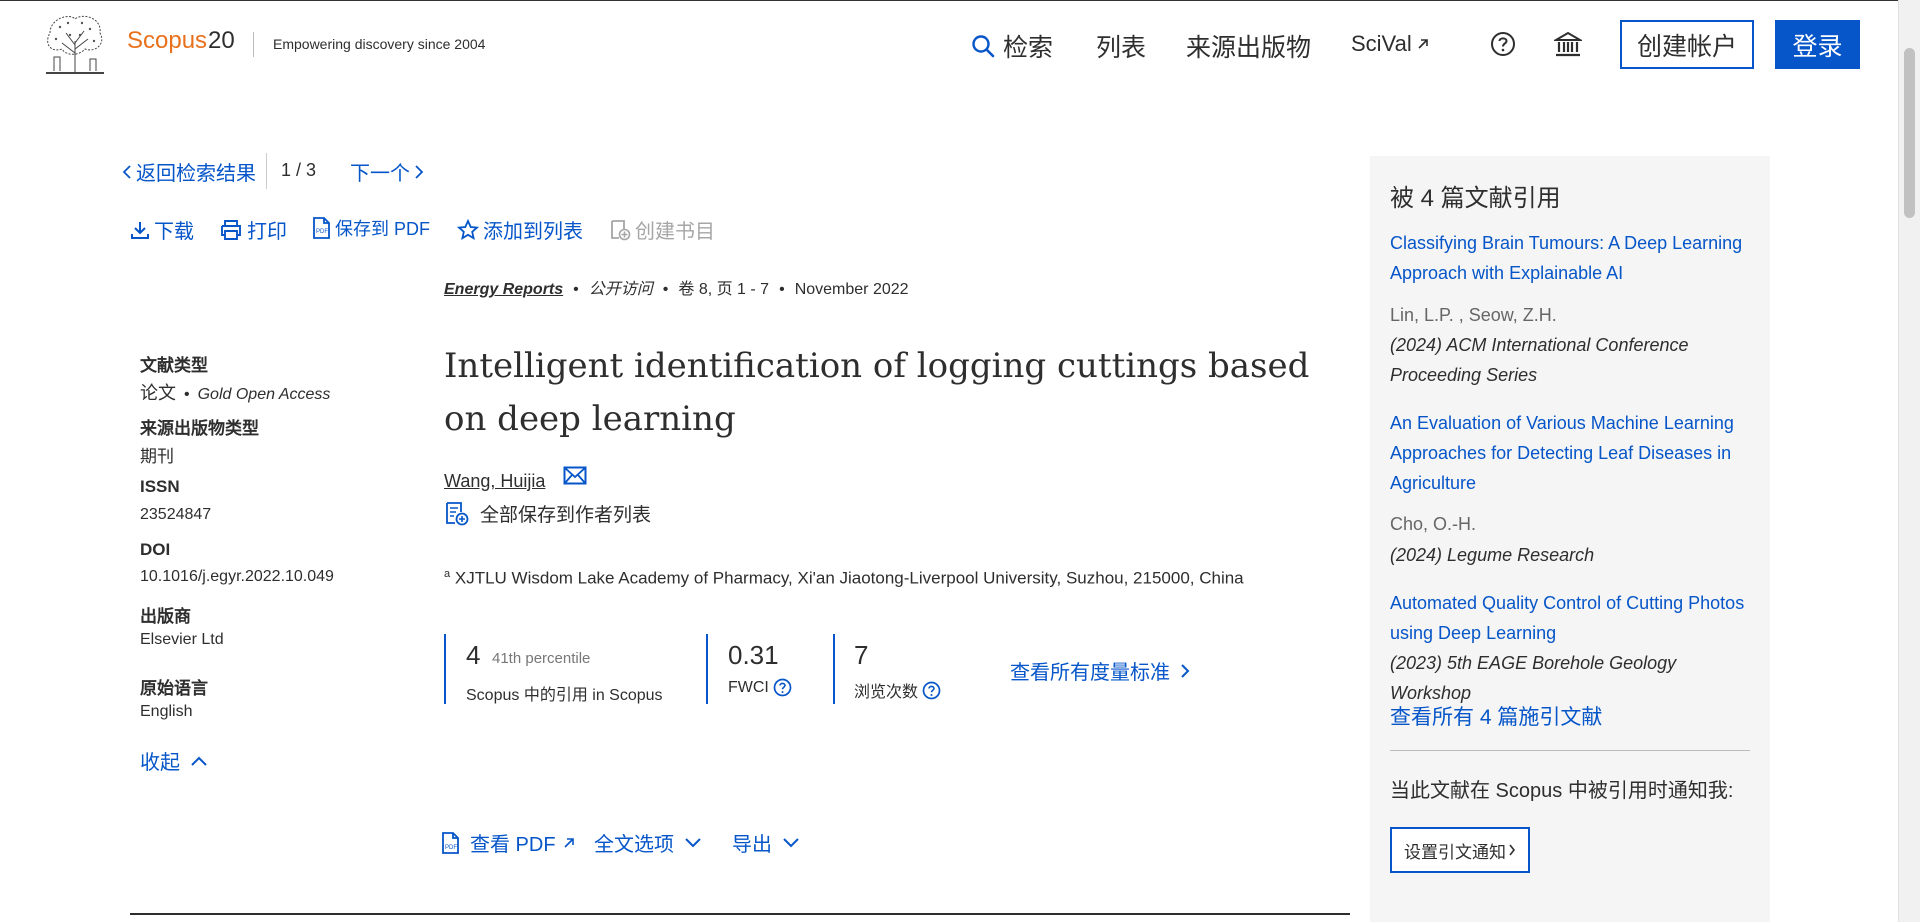 This screenshot has height=922, width=1920. What do you see at coordinates (253, 44) in the screenshot?
I see `brand-divider` at bounding box center [253, 44].